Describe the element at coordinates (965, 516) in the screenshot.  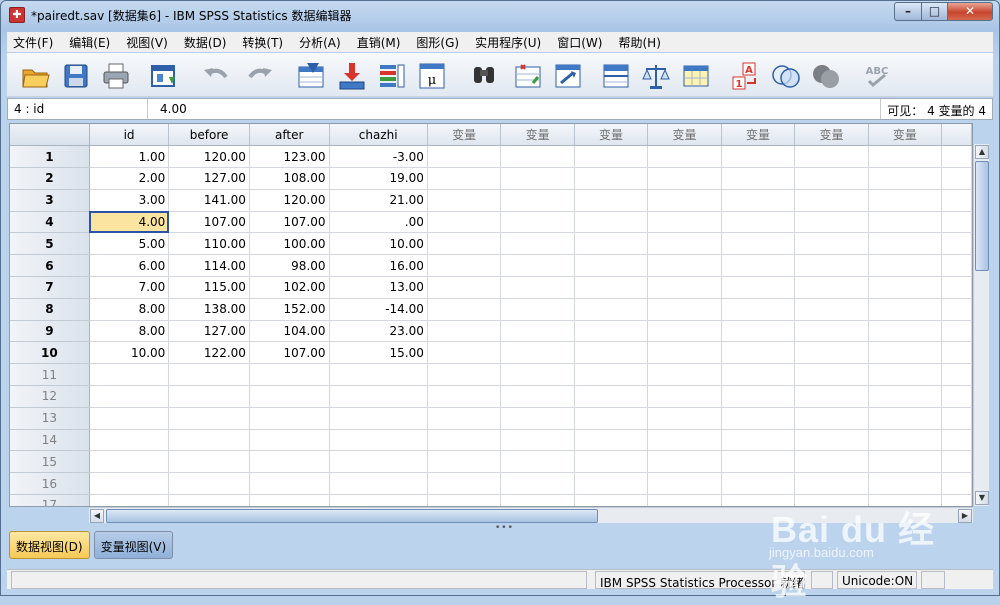
I see `scroll-right-icon: ▶` at that location.